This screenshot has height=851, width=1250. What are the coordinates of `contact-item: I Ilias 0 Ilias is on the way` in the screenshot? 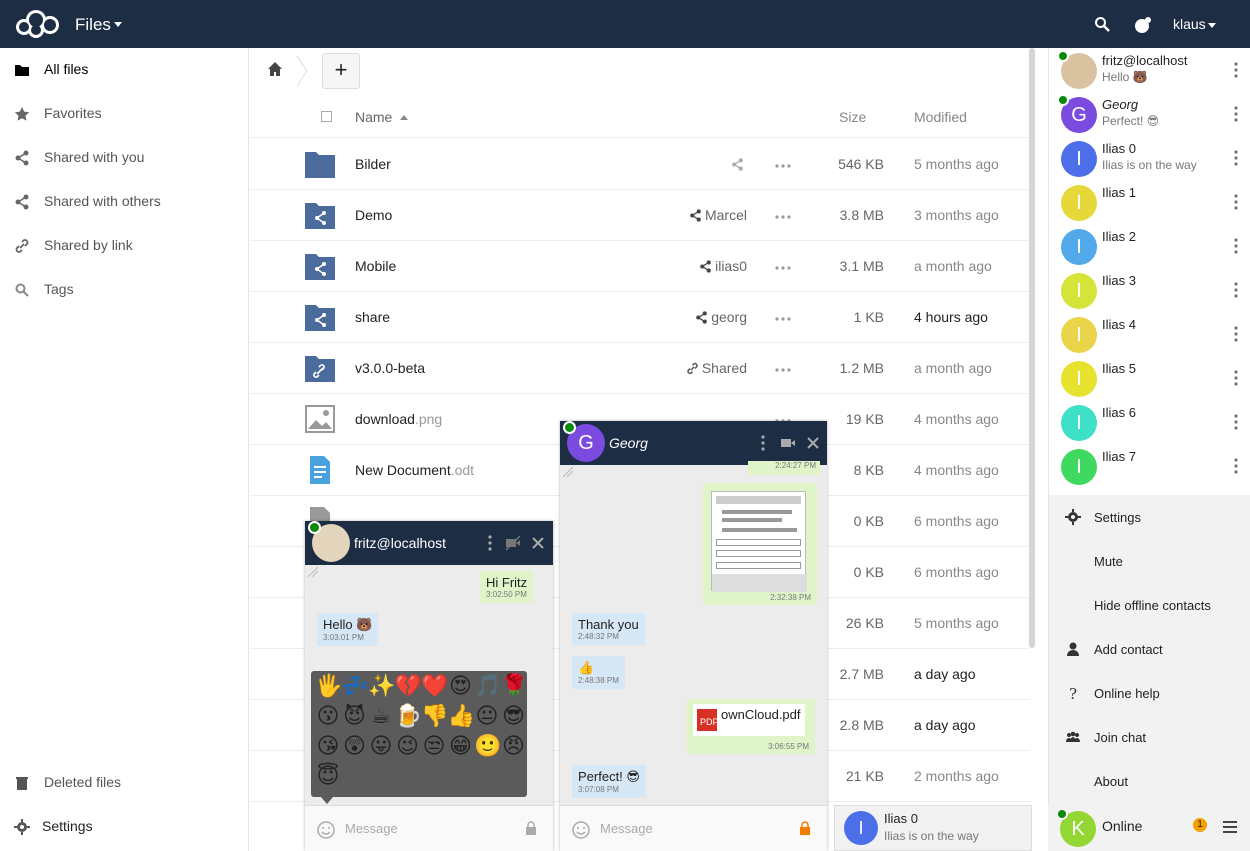 It's located at (1149, 158).